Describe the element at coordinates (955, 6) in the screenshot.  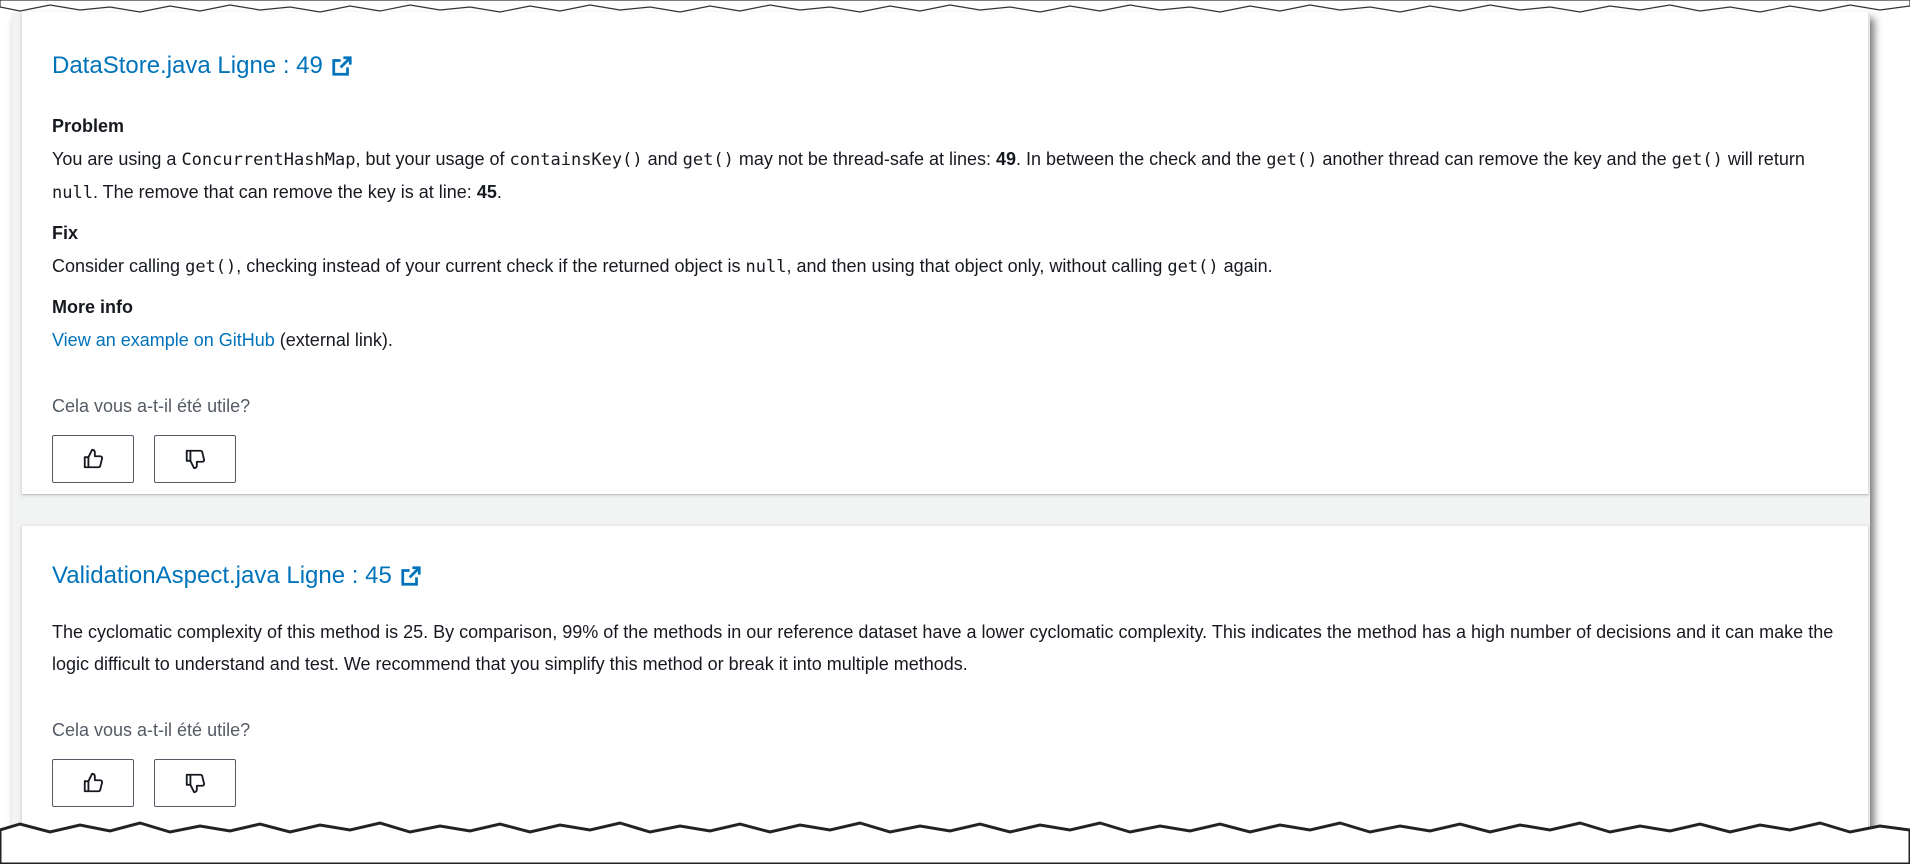
I see `torn-edge-top` at that location.